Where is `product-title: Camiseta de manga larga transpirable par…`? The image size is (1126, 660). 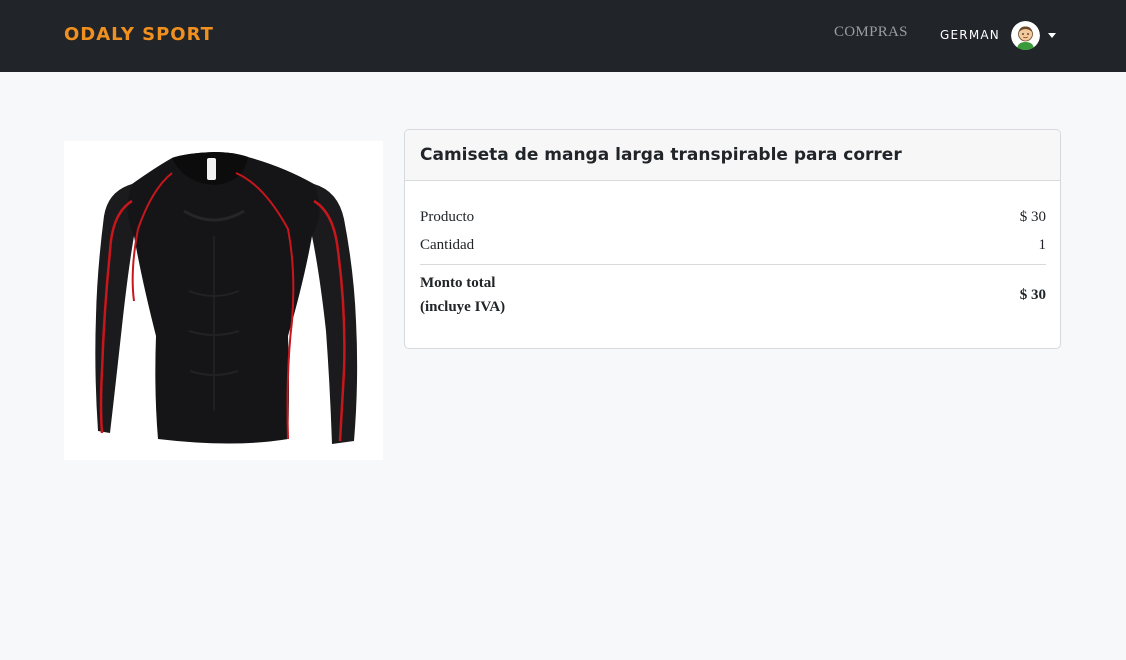 product-title: Camiseta de manga larga transpirable par… is located at coordinates (661, 155).